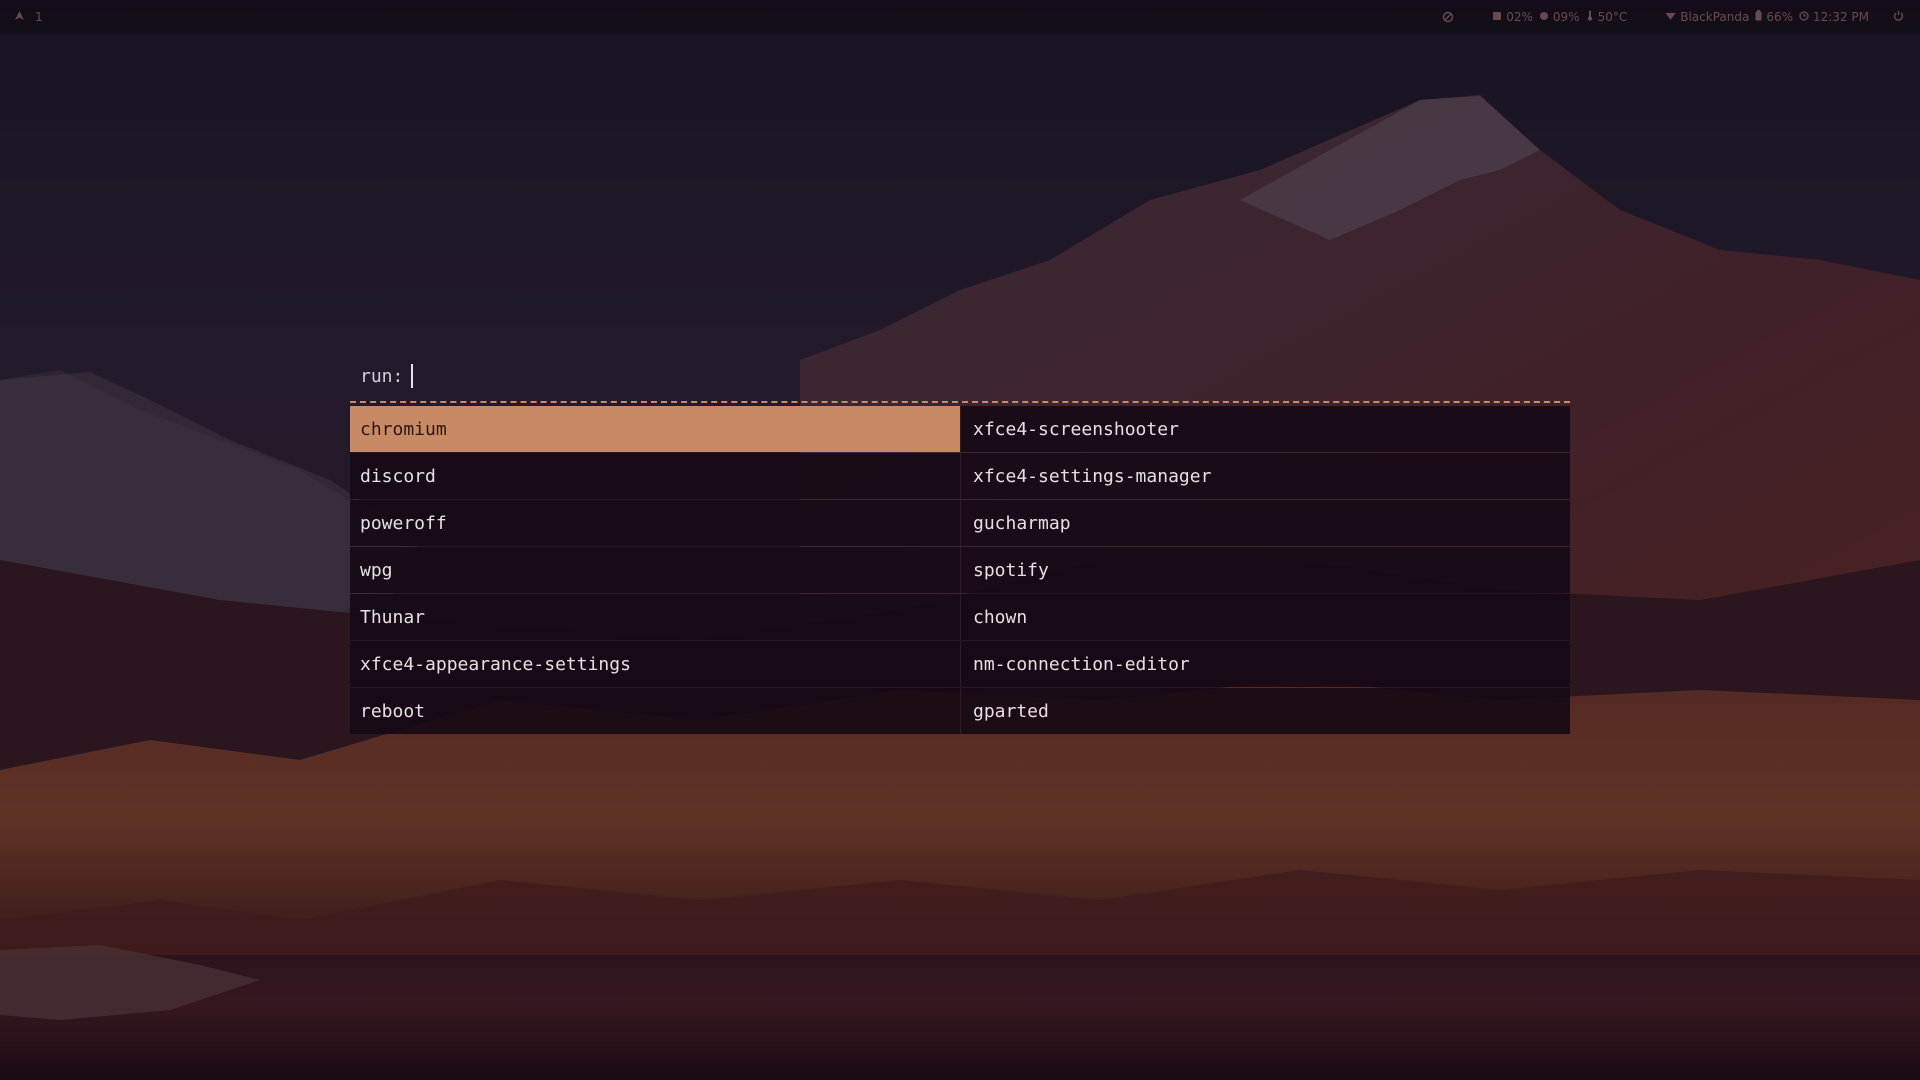  What do you see at coordinates (960, 17) in the screenshot?
I see `status-bar: 1 02% 09% 50°C BlackPanda 66% 12:32 PM` at bounding box center [960, 17].